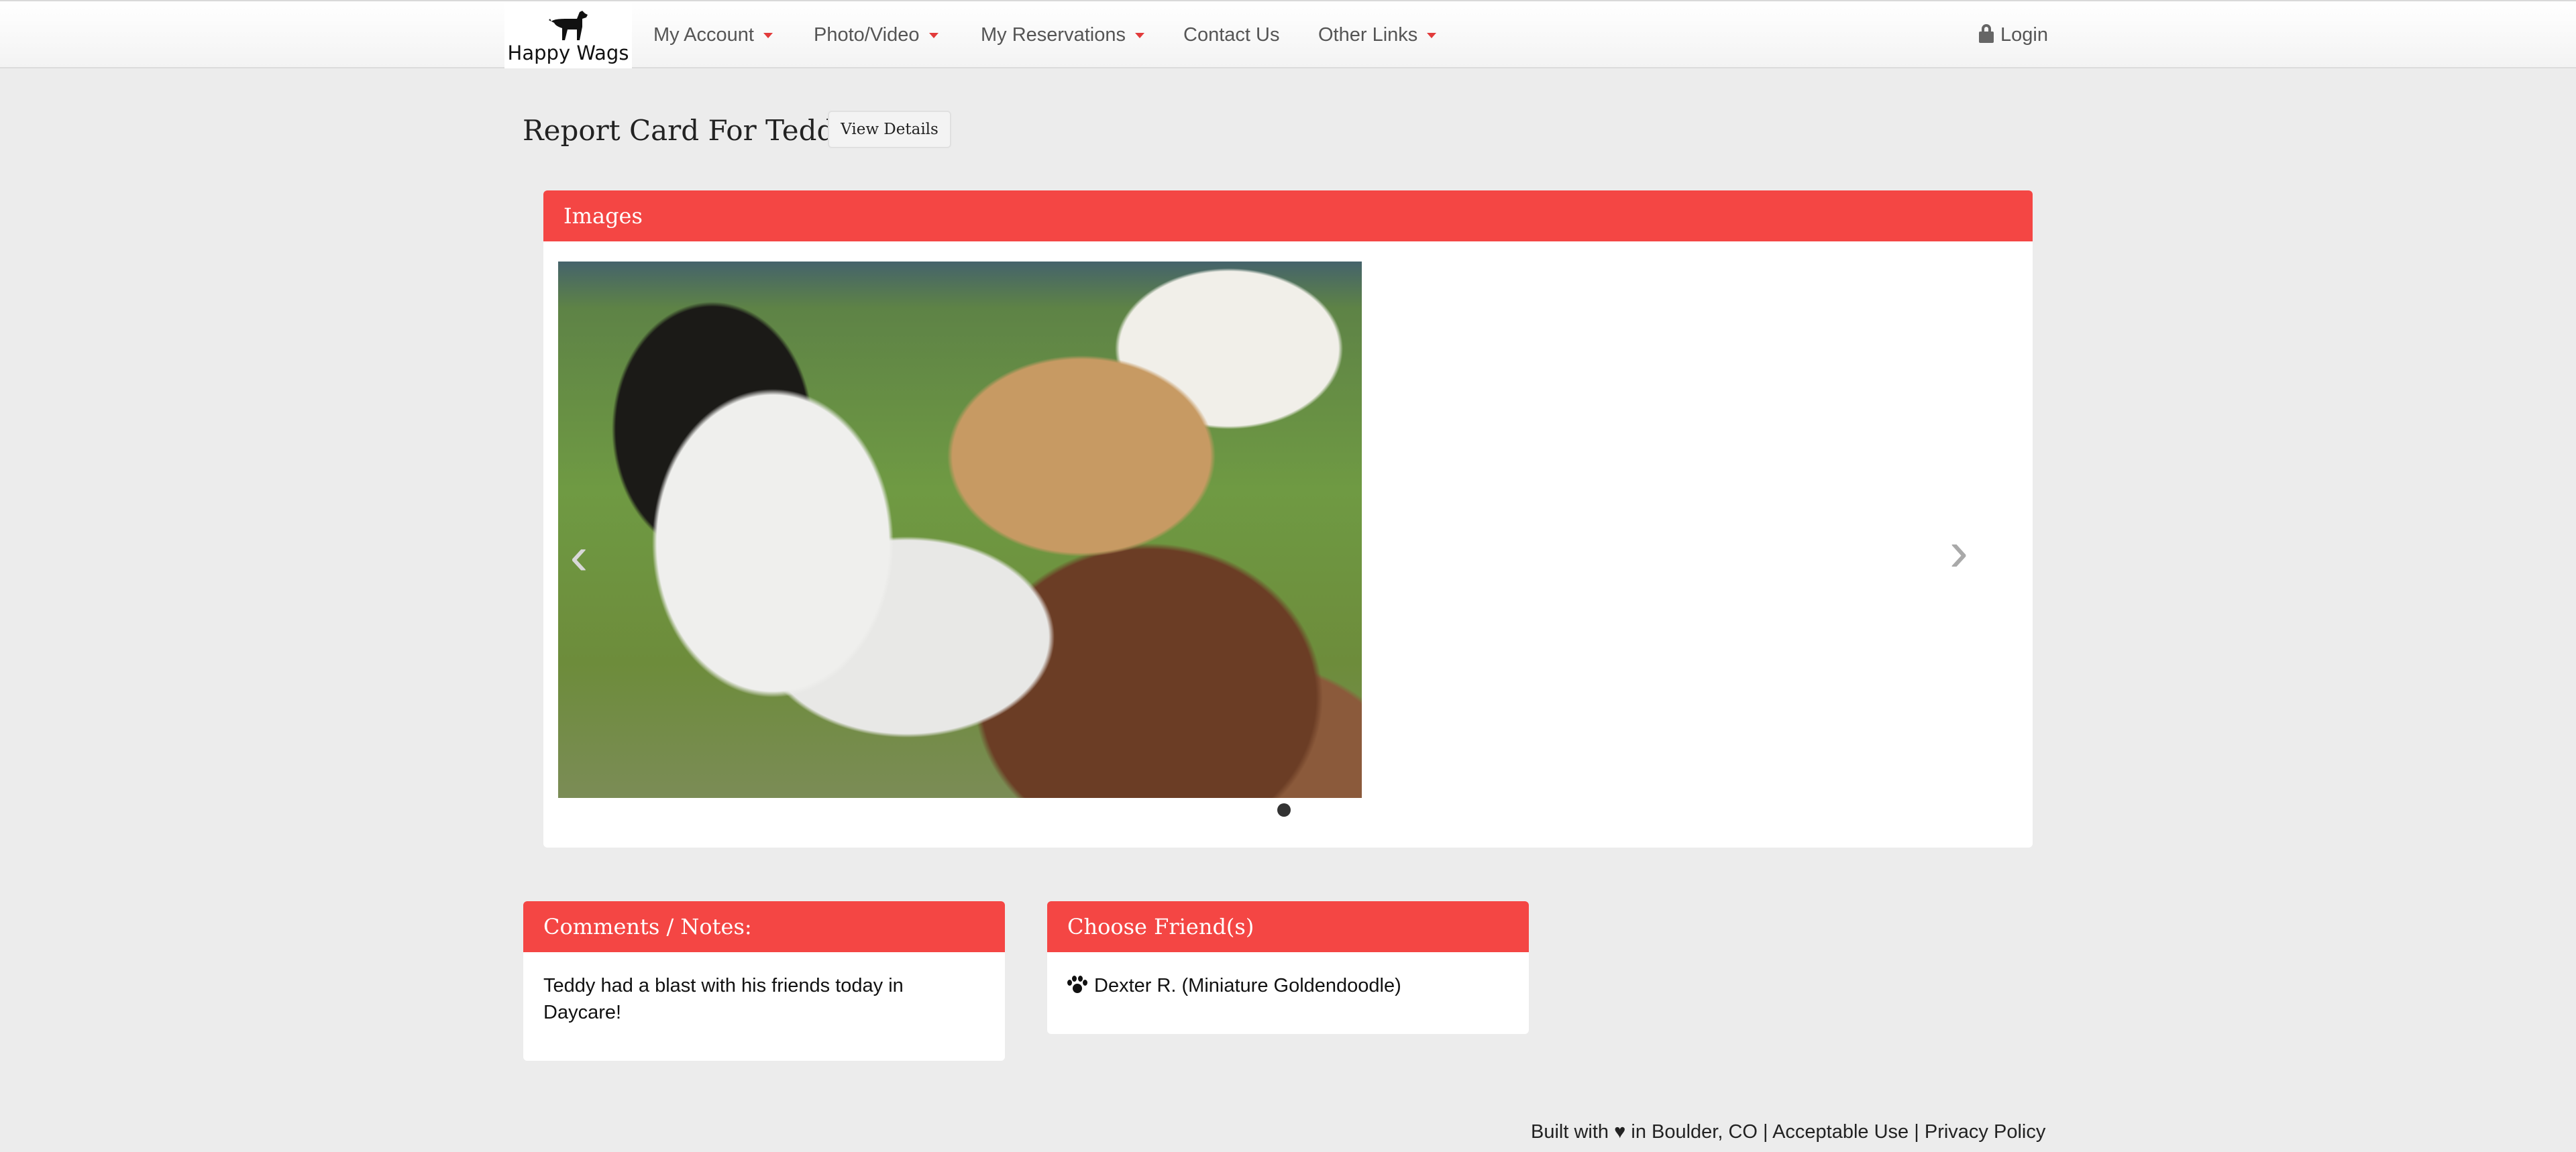  I want to click on nav-photo-video: Photo/Video, so click(876, 34).